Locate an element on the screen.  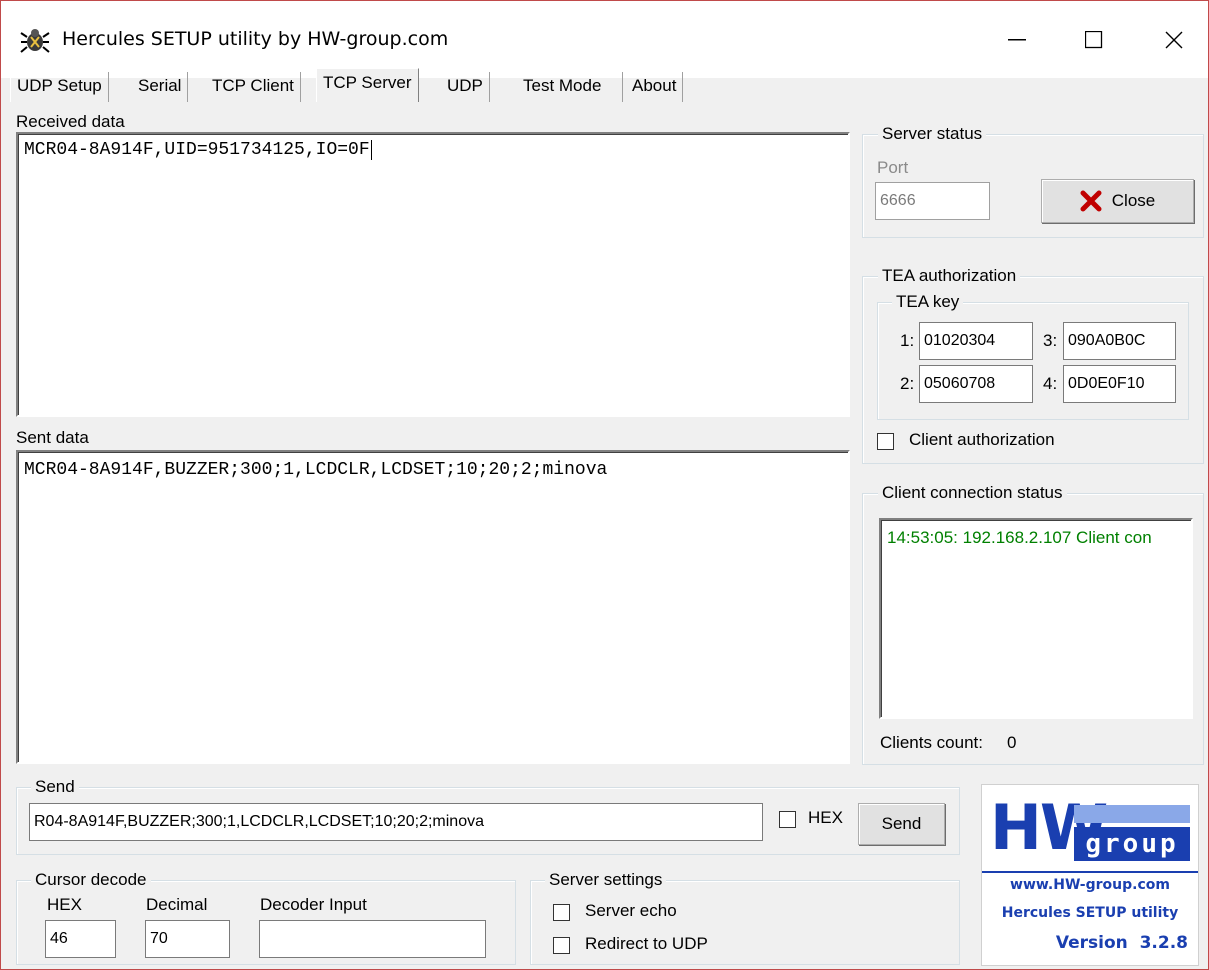
maximize-button is located at coordinates (1094, 40).